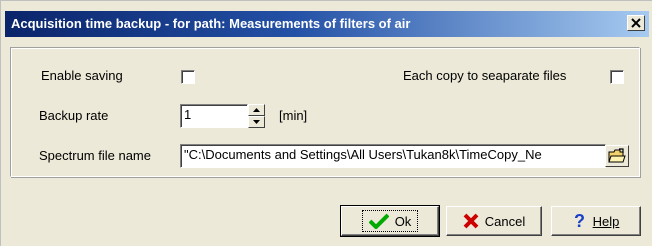 This screenshot has height=246, width=652. I want to click on chevron-up-icon, so click(256, 110).